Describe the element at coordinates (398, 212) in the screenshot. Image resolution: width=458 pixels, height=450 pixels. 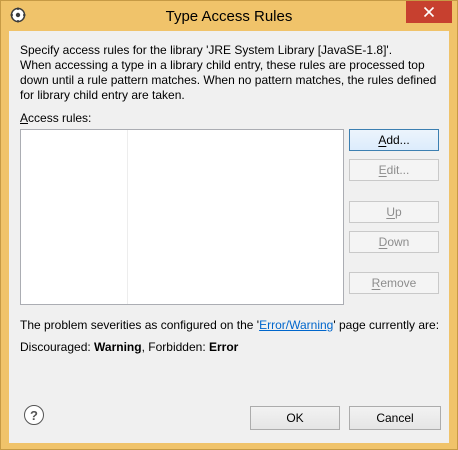
I see `up-button-label: p` at that location.